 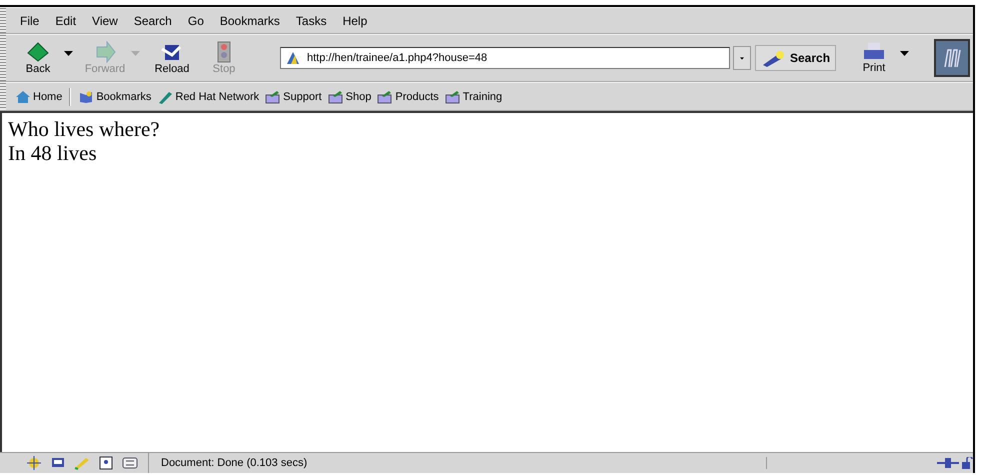 What do you see at coordinates (153, 21) in the screenshot?
I see `menu-item: Search` at bounding box center [153, 21].